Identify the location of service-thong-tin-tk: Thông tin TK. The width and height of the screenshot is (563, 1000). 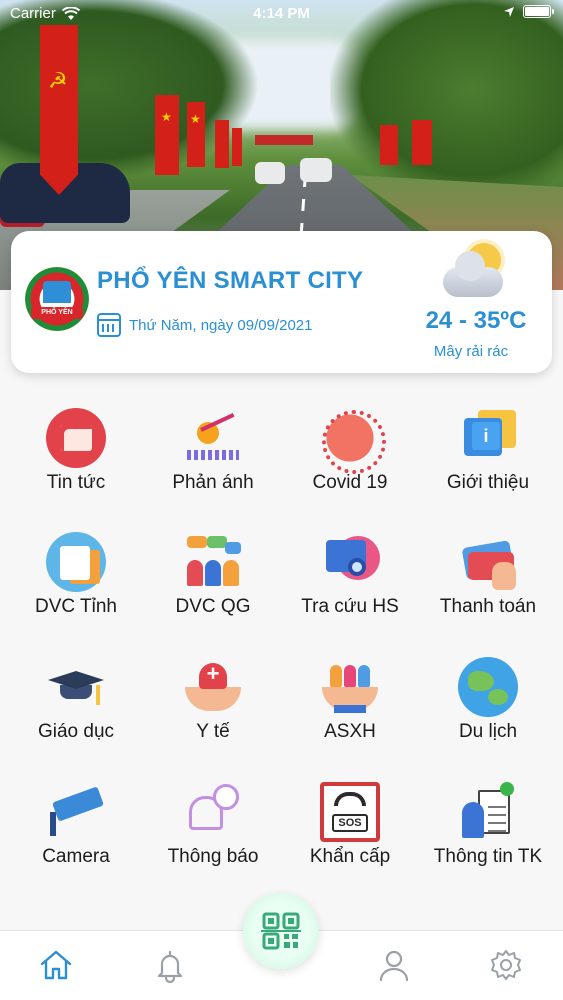
(488, 829).